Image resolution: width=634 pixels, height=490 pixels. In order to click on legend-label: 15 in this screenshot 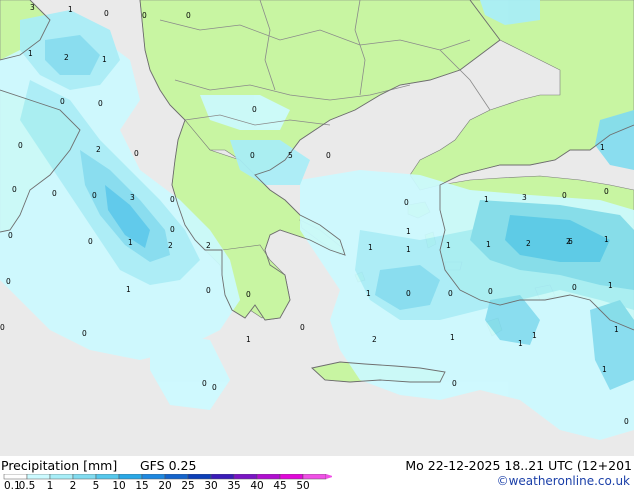, I will do `click(141, 485)`.